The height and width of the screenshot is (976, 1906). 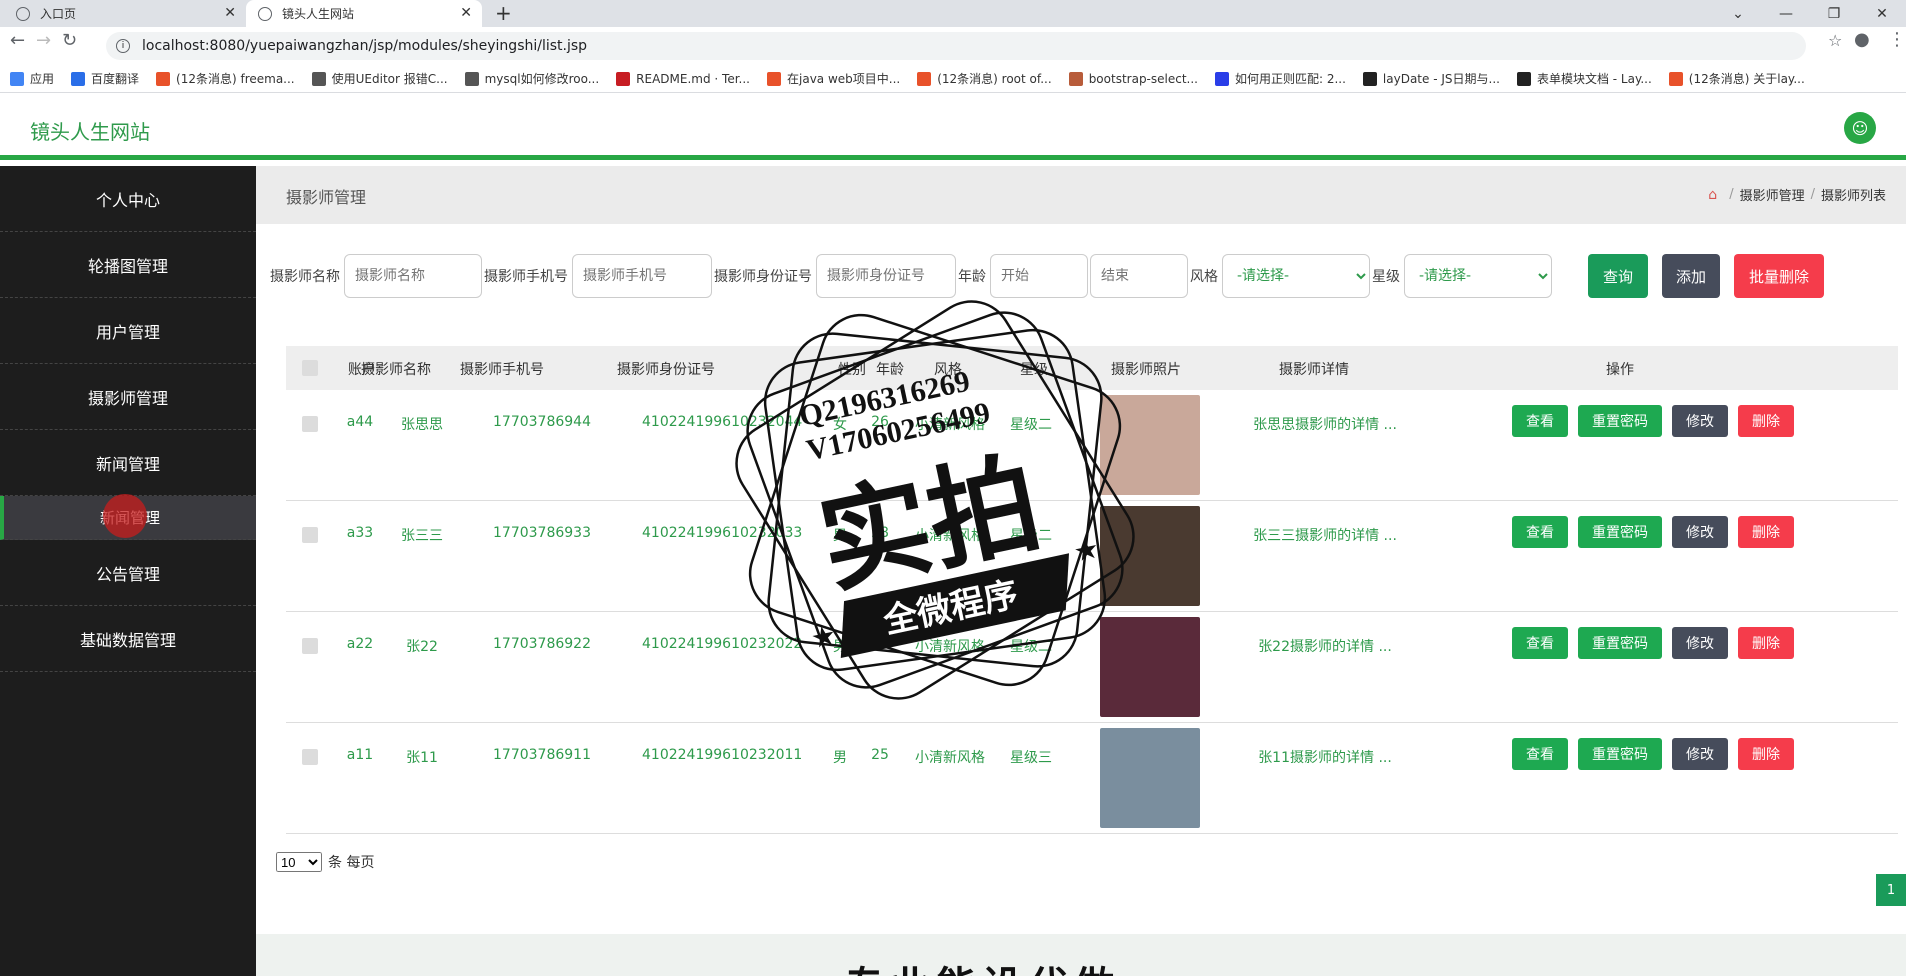 What do you see at coordinates (58, 14) in the screenshot?
I see `tab-title: 入口页` at bounding box center [58, 14].